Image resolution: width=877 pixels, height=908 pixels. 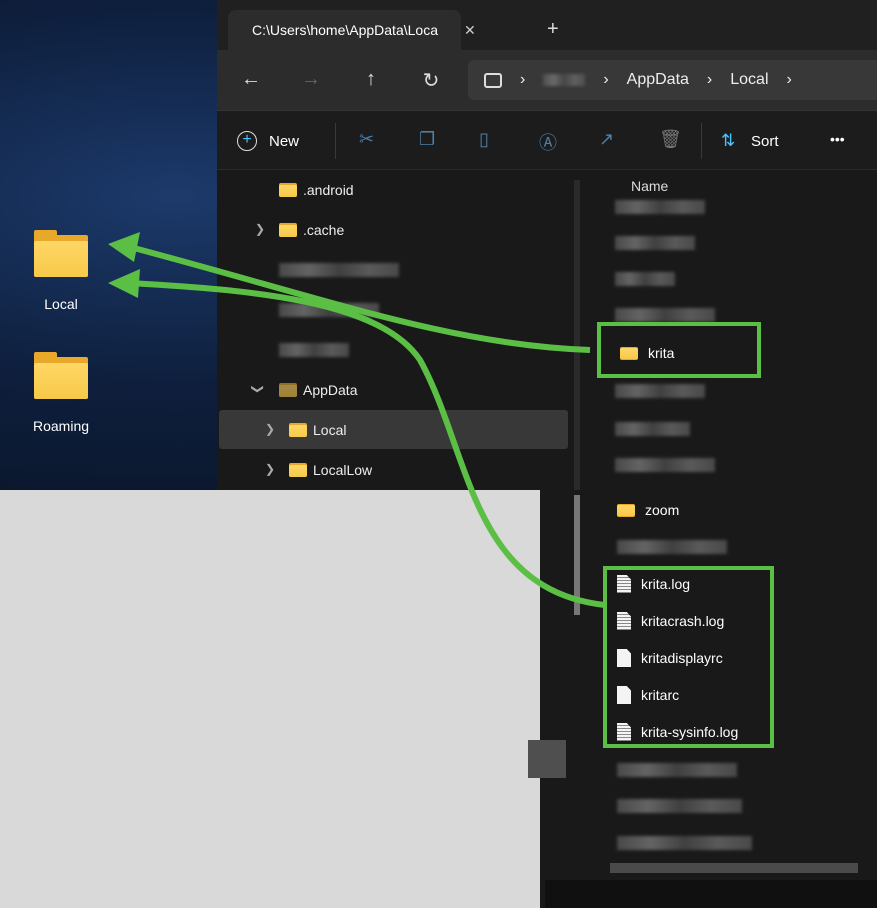 I want to click on forward-button: →, so click(x=311, y=81).